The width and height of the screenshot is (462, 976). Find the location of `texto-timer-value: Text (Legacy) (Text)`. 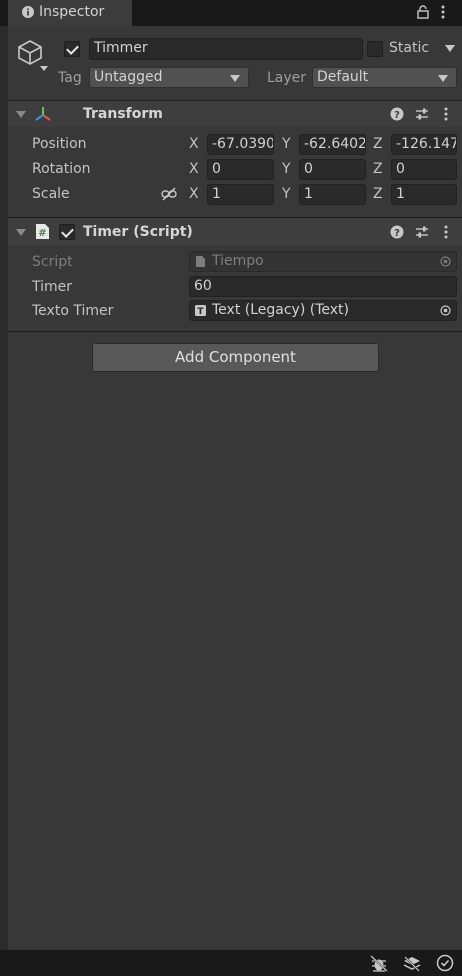

texto-timer-value: Text (Legacy) (Text) is located at coordinates (280, 310).